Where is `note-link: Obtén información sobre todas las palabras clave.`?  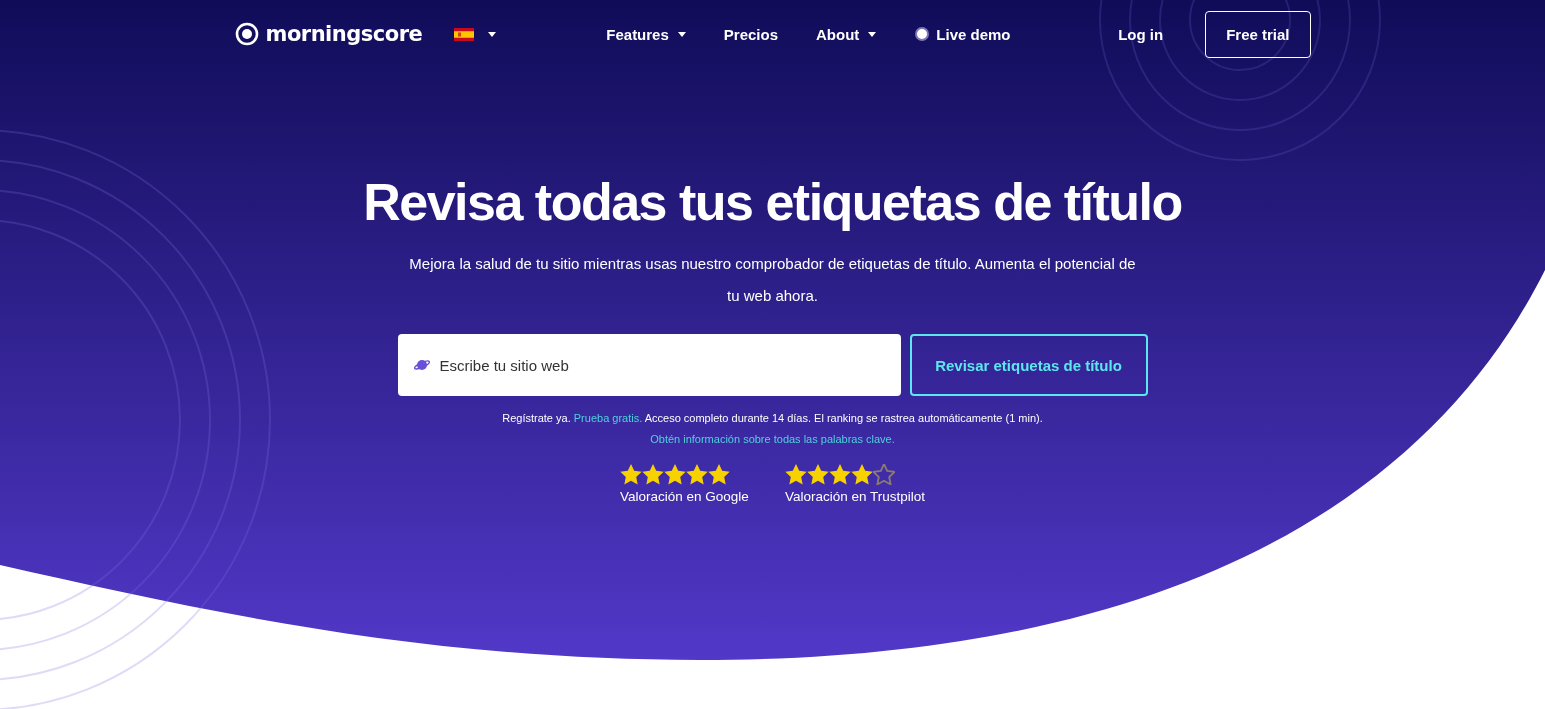
note-link: Obtén información sobre todas las palabras clave. is located at coordinates (772, 439).